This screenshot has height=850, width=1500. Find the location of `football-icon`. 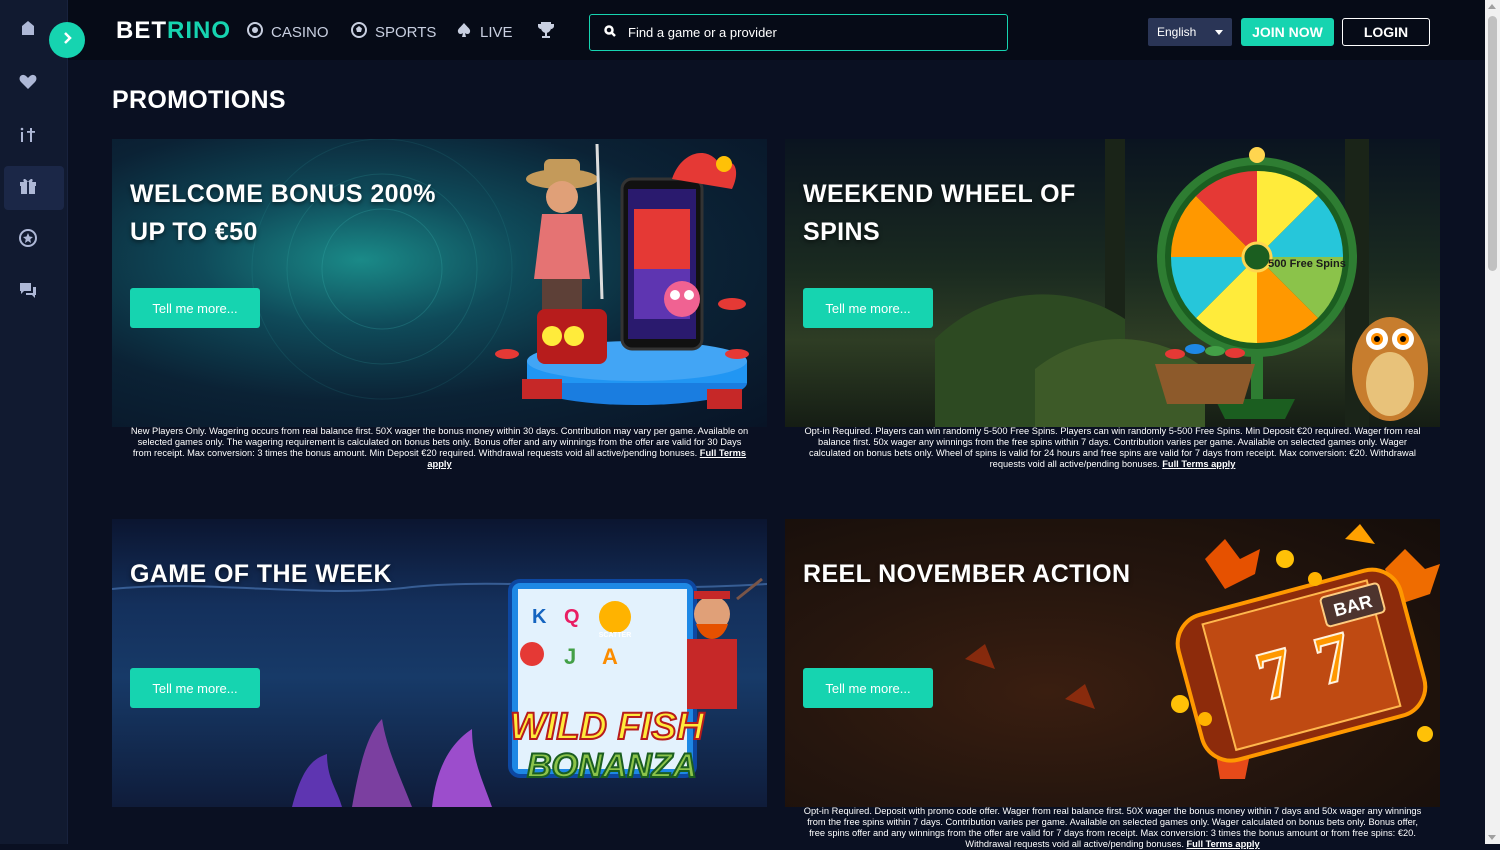

football-icon is located at coordinates (359, 32).